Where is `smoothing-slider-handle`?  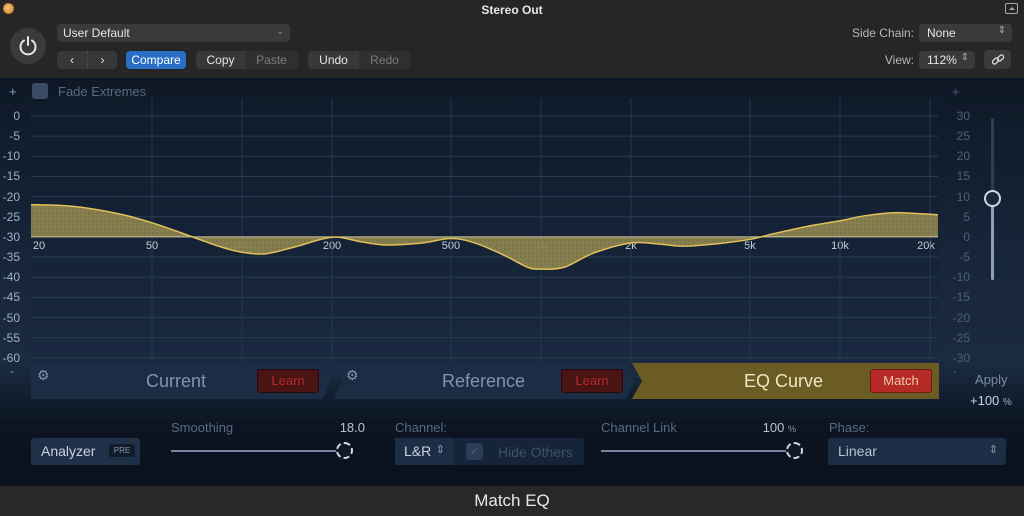 smoothing-slider-handle is located at coordinates (344, 450).